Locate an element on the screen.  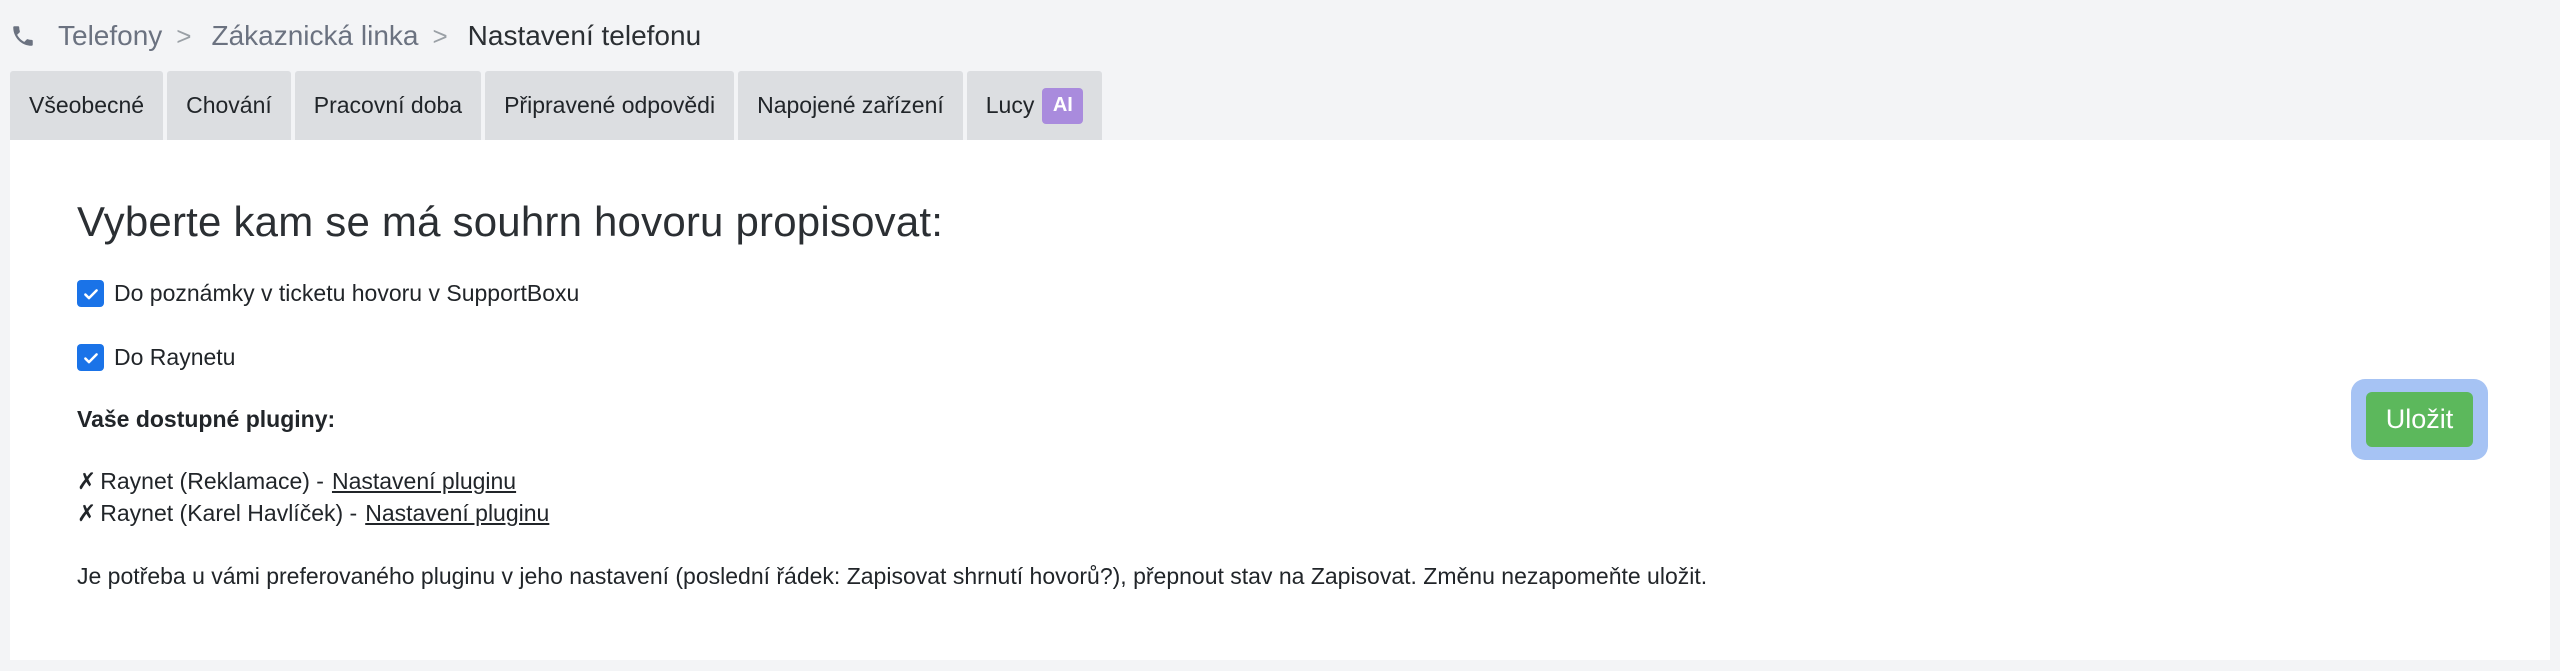
tab-label: Pracovní doba is located at coordinates (388, 105).